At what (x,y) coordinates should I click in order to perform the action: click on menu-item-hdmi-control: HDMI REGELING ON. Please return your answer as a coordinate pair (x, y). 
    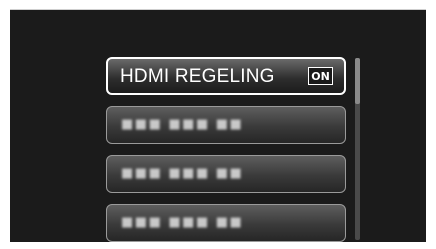
    Looking at the image, I should click on (226, 76).